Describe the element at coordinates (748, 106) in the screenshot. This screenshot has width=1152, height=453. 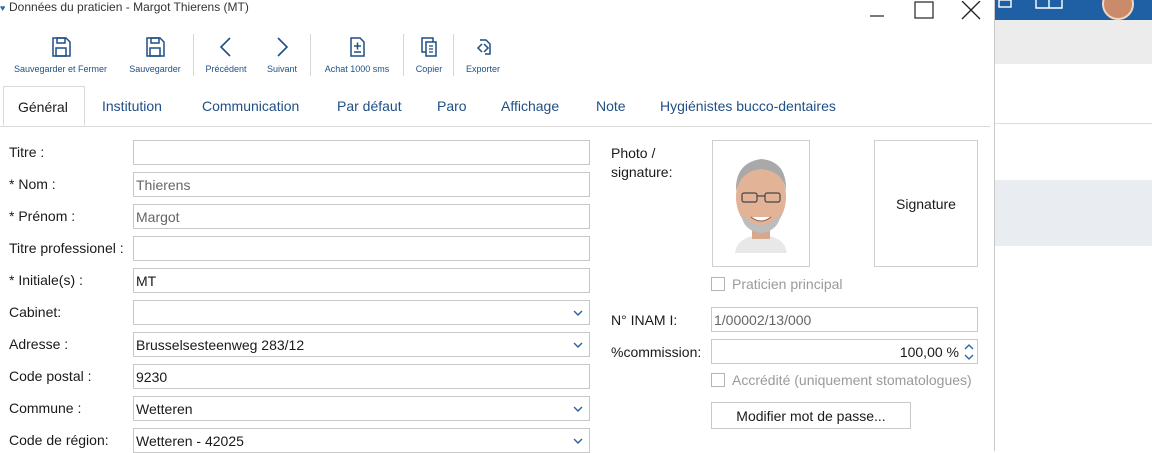
I see `tab-hygienistes: Hygiénistes bucco-dentaires` at that location.